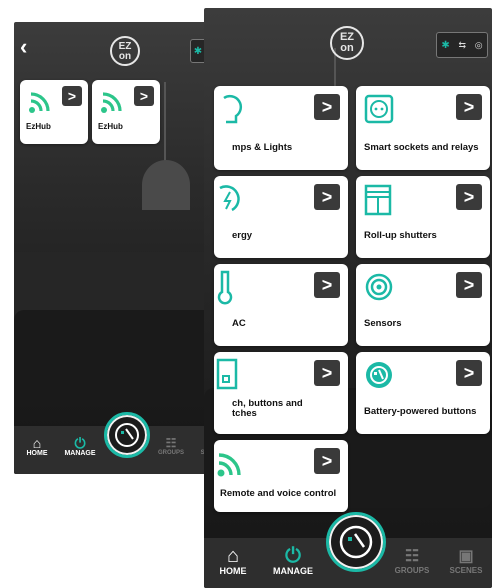  What do you see at coordinates (225, 287) in the screenshot?
I see `thermometer-icon` at bounding box center [225, 287].